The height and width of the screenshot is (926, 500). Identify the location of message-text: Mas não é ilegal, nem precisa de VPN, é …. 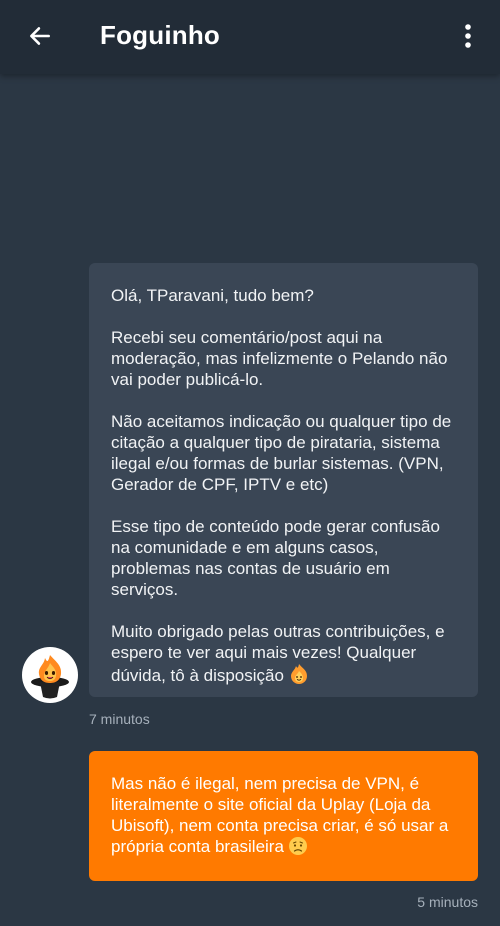
(280, 815).